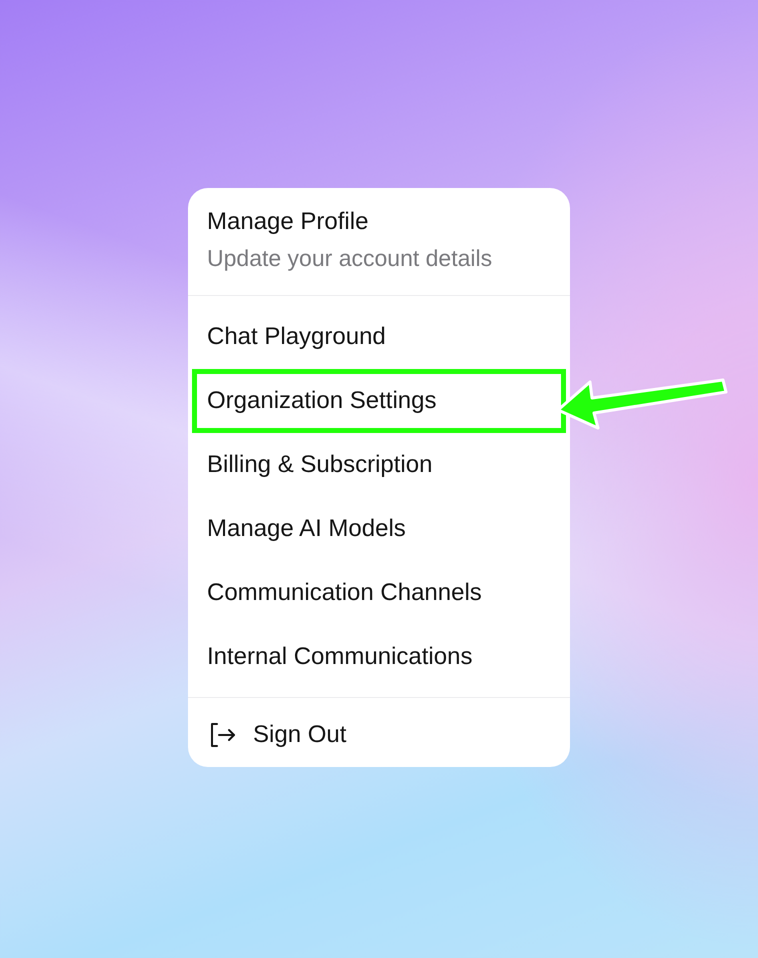 Image resolution: width=758 pixels, height=958 pixels. Describe the element at coordinates (379, 657) in the screenshot. I see `menu-item: Internal Communications` at that location.